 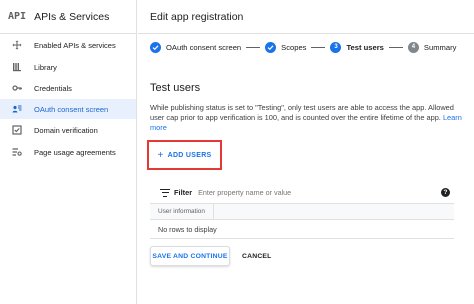 What do you see at coordinates (440, 47) in the screenshot?
I see `step-label: Summary` at bounding box center [440, 47].